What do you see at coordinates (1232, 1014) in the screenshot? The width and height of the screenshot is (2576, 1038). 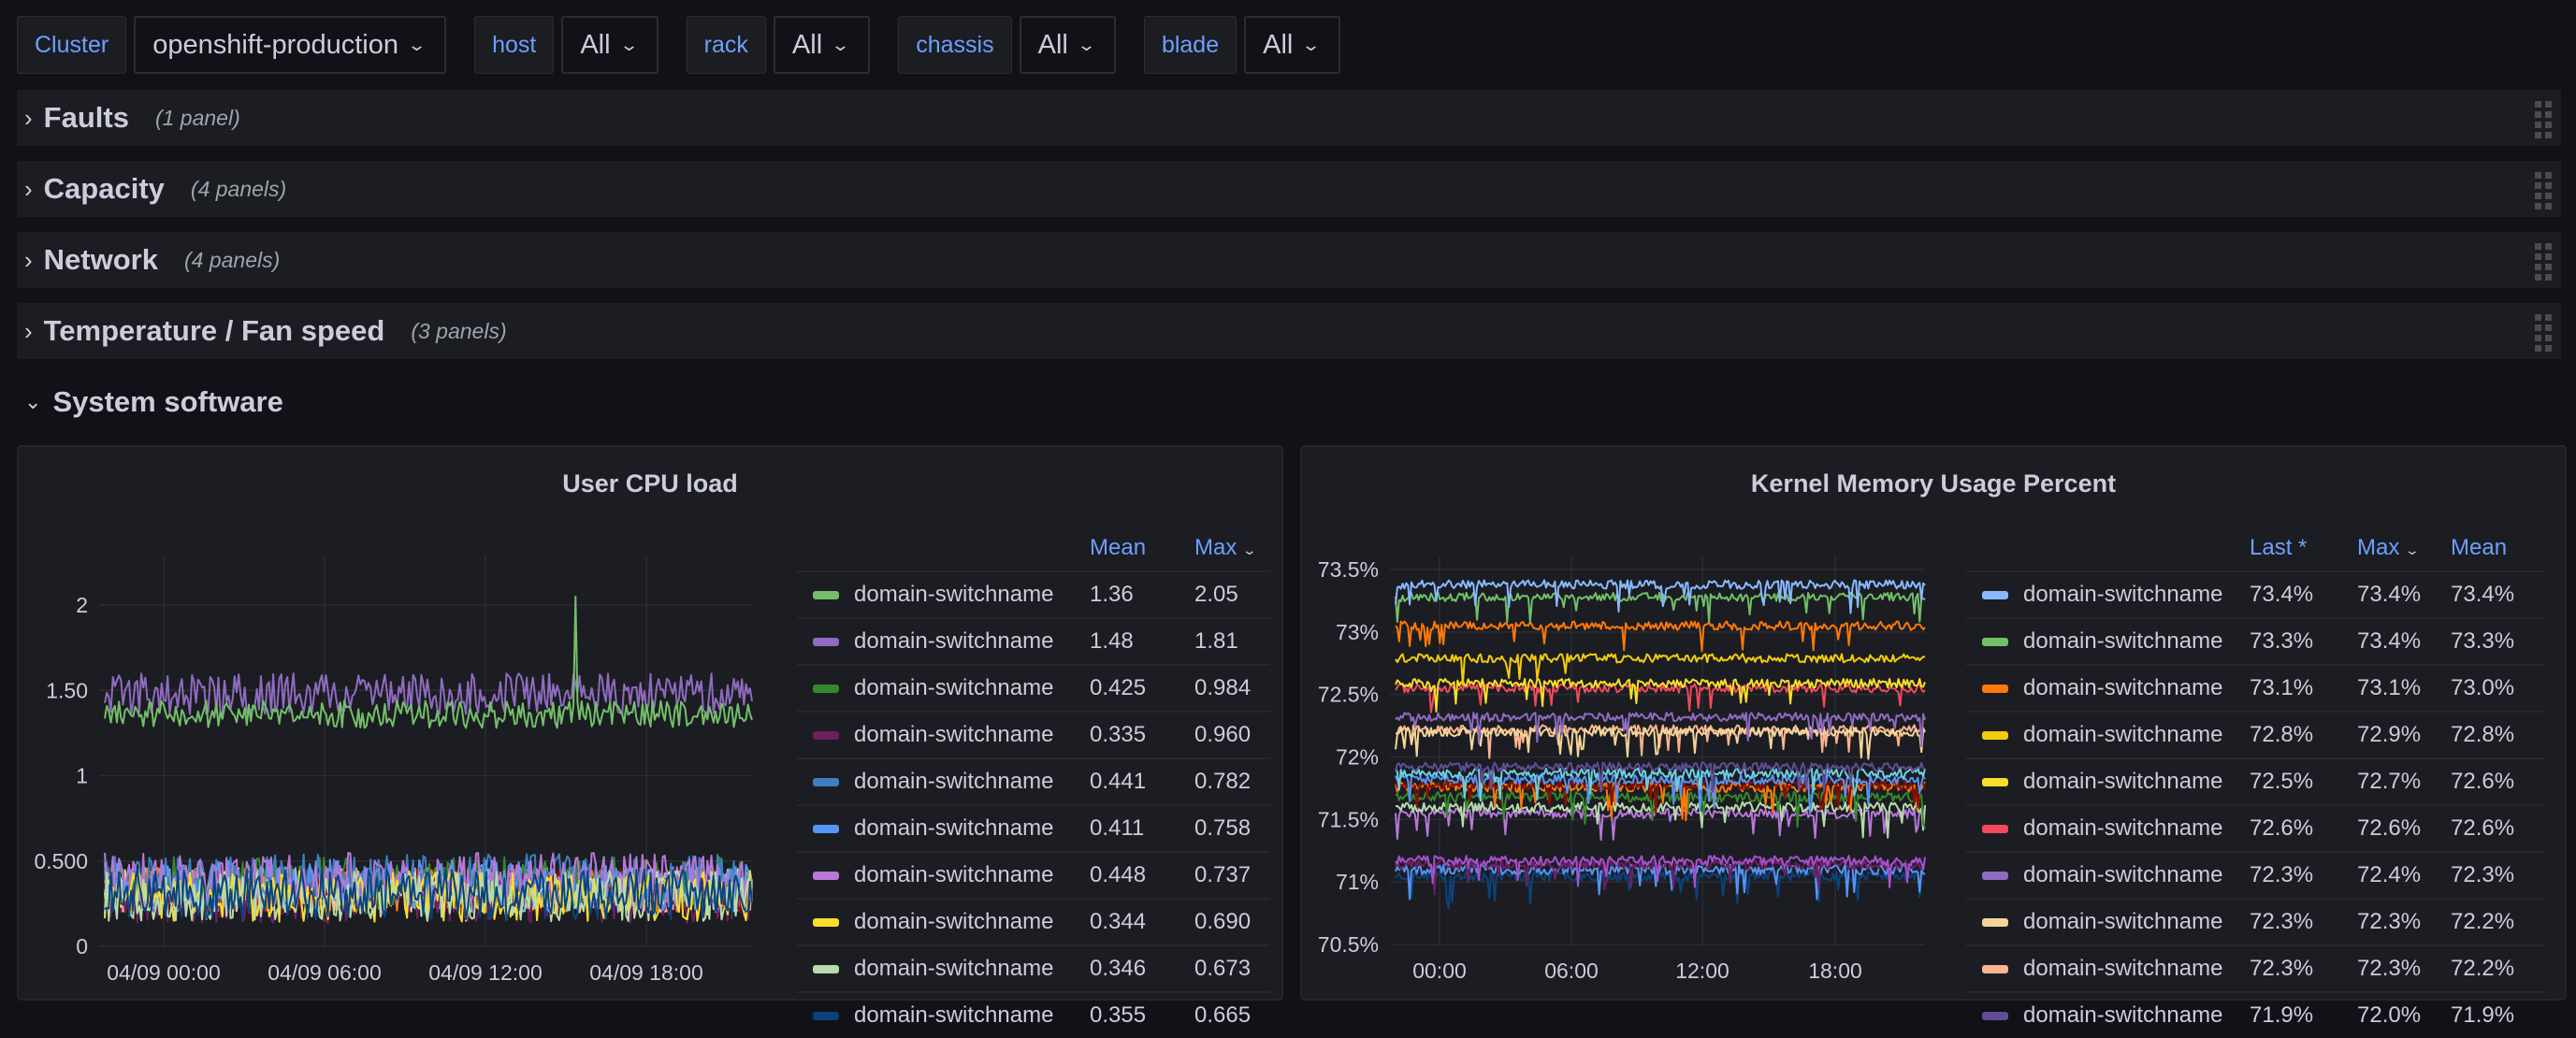 I see `legend-value-max: 0.665` at bounding box center [1232, 1014].